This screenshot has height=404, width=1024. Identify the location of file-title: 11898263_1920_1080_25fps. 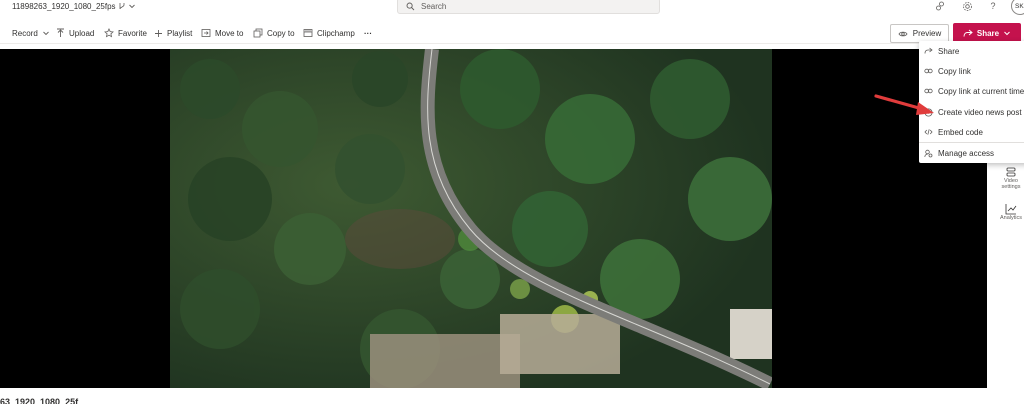
(68, 6).